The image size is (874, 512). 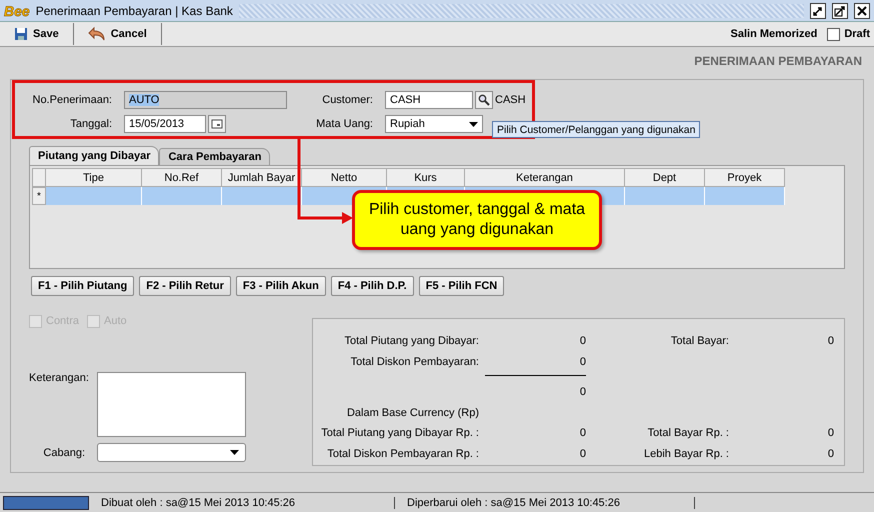 What do you see at coordinates (39, 177) in the screenshot?
I see `corner-cell` at bounding box center [39, 177].